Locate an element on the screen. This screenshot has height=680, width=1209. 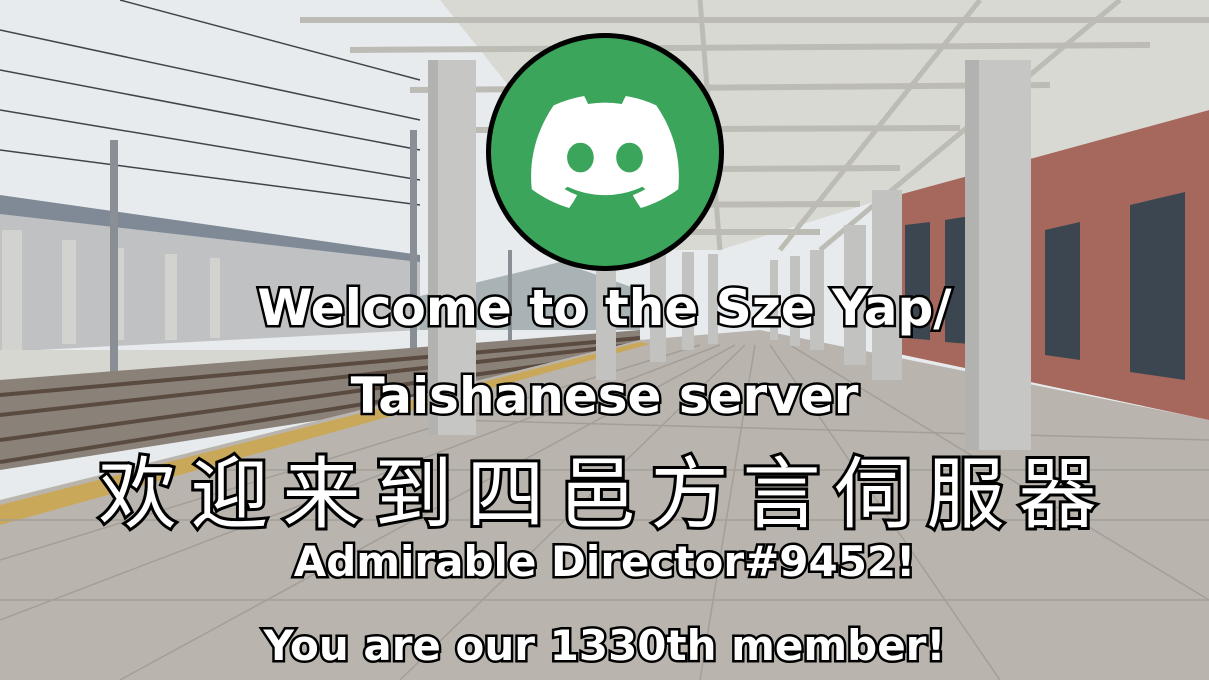
avatar-circle is located at coordinates (605, 152).